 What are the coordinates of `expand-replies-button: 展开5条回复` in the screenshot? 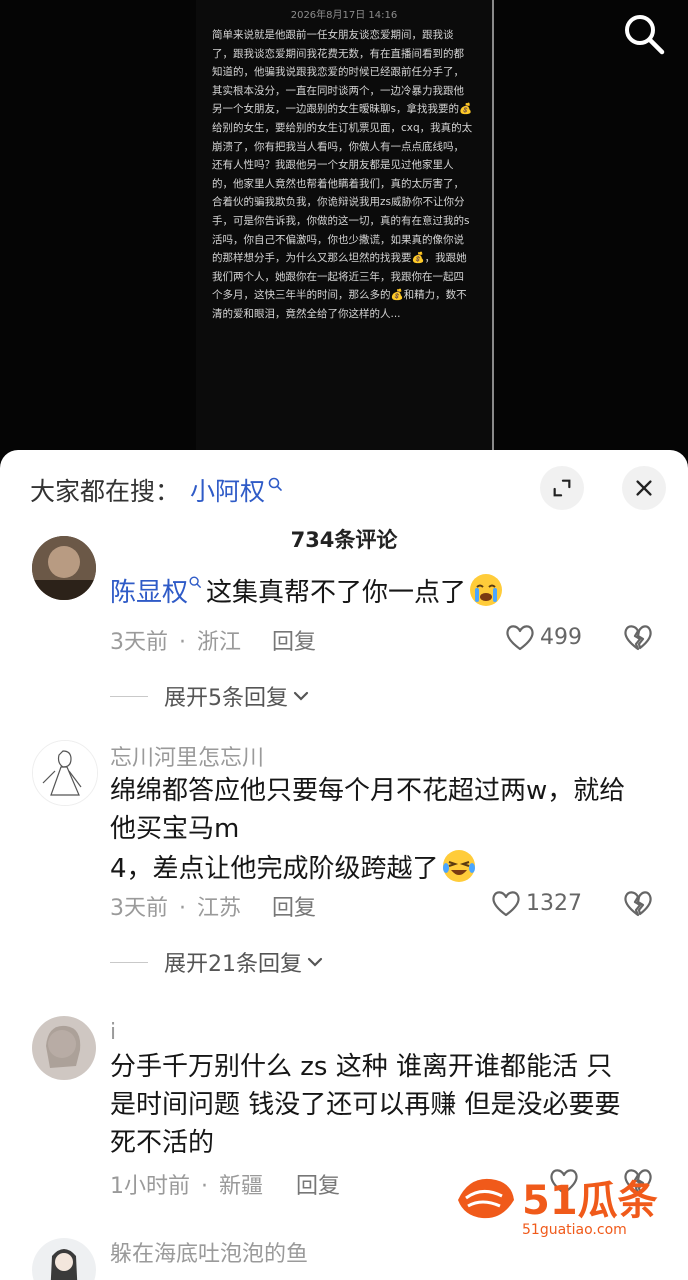 It's located at (210, 696).